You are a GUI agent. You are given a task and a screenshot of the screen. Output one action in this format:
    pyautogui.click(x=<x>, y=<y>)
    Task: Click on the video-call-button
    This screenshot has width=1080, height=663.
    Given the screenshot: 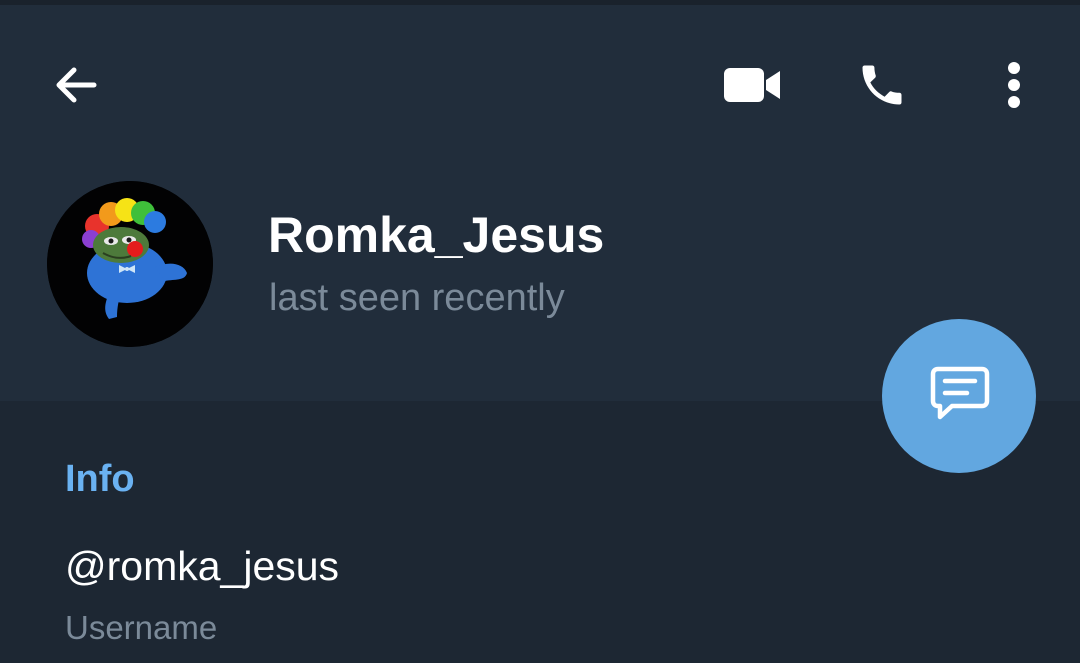 What is the action you would take?
    pyautogui.click(x=752, y=87)
    